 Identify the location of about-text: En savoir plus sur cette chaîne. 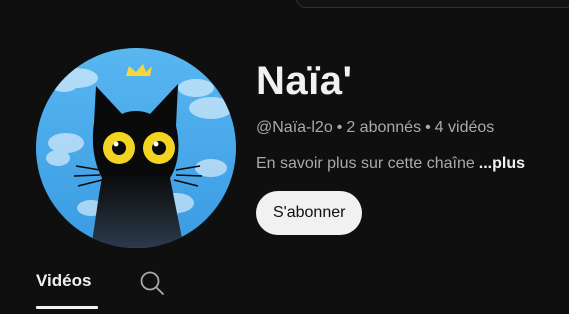
(365, 163).